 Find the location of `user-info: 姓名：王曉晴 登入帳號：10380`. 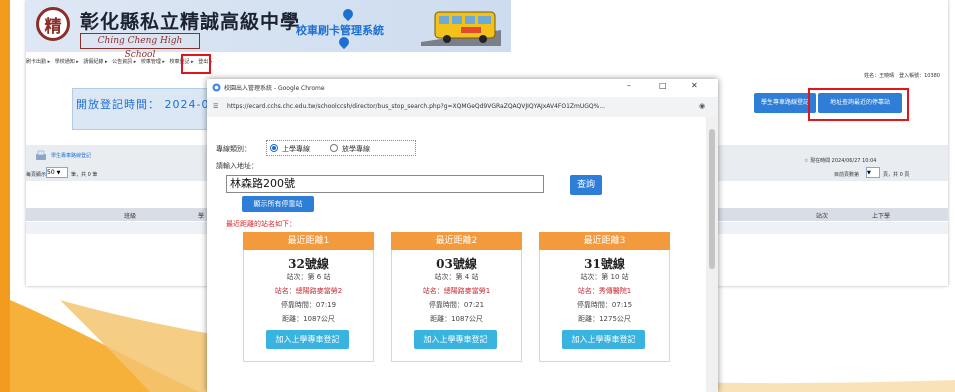

user-info: 姓名：王曉晴 登入帳號：10380 is located at coordinates (902, 76).